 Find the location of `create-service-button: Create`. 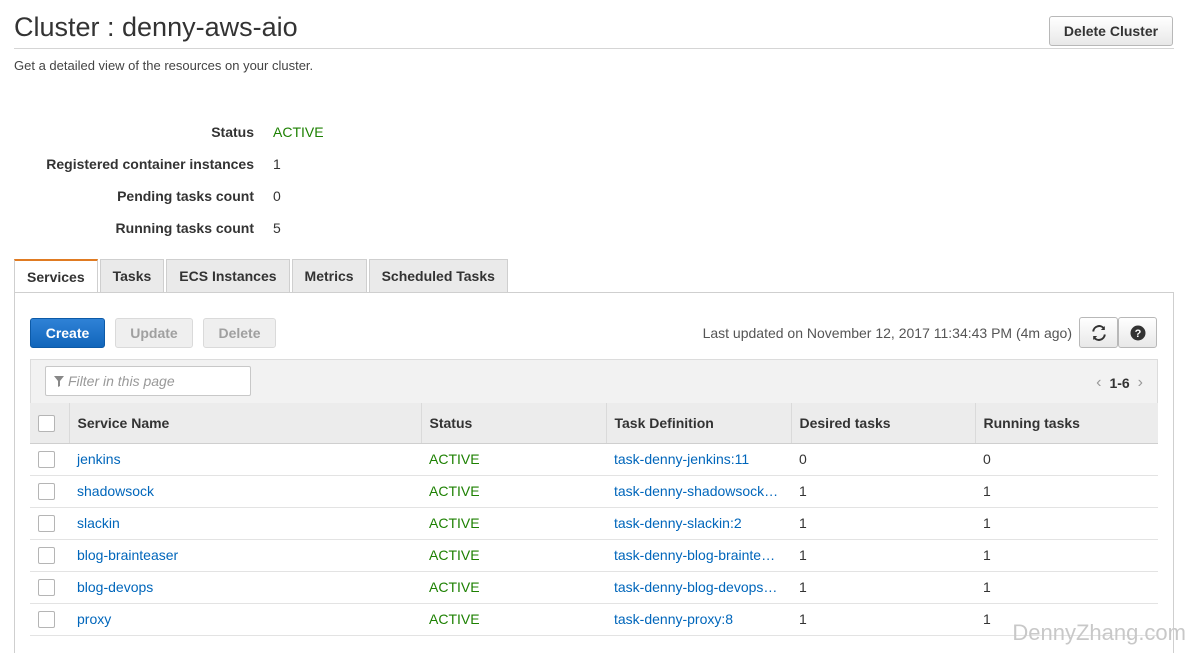

create-service-button: Create is located at coordinates (67, 333).